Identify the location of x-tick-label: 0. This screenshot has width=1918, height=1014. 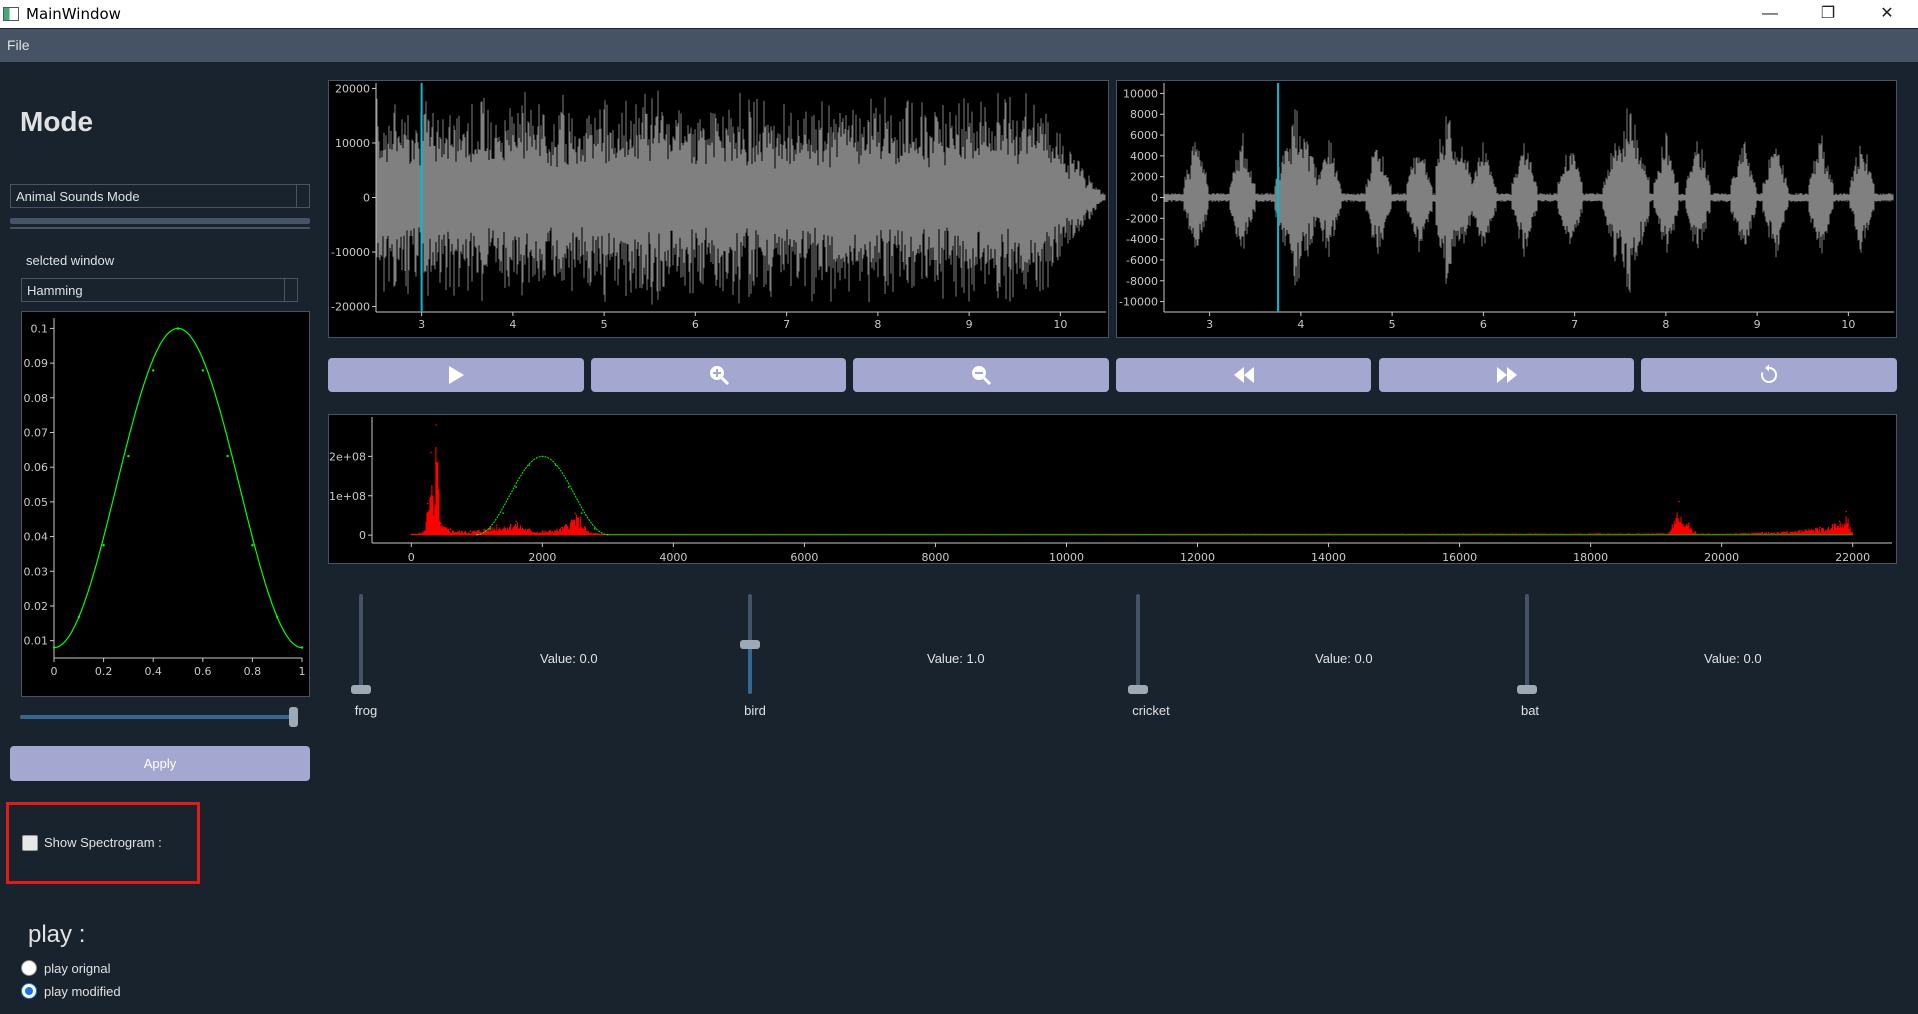
(411, 557).